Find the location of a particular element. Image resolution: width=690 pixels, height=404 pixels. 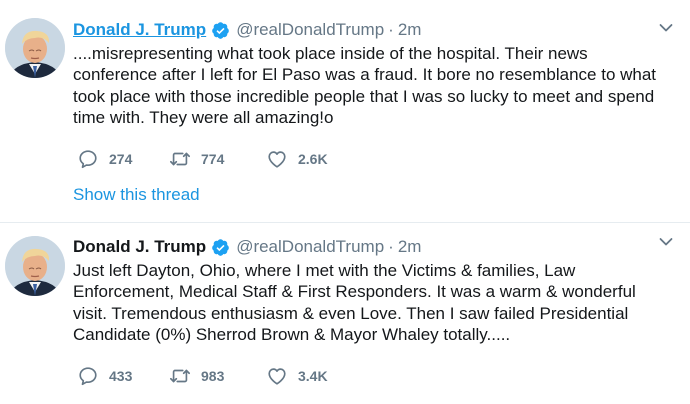

like-count: 3.4K is located at coordinates (313, 376).